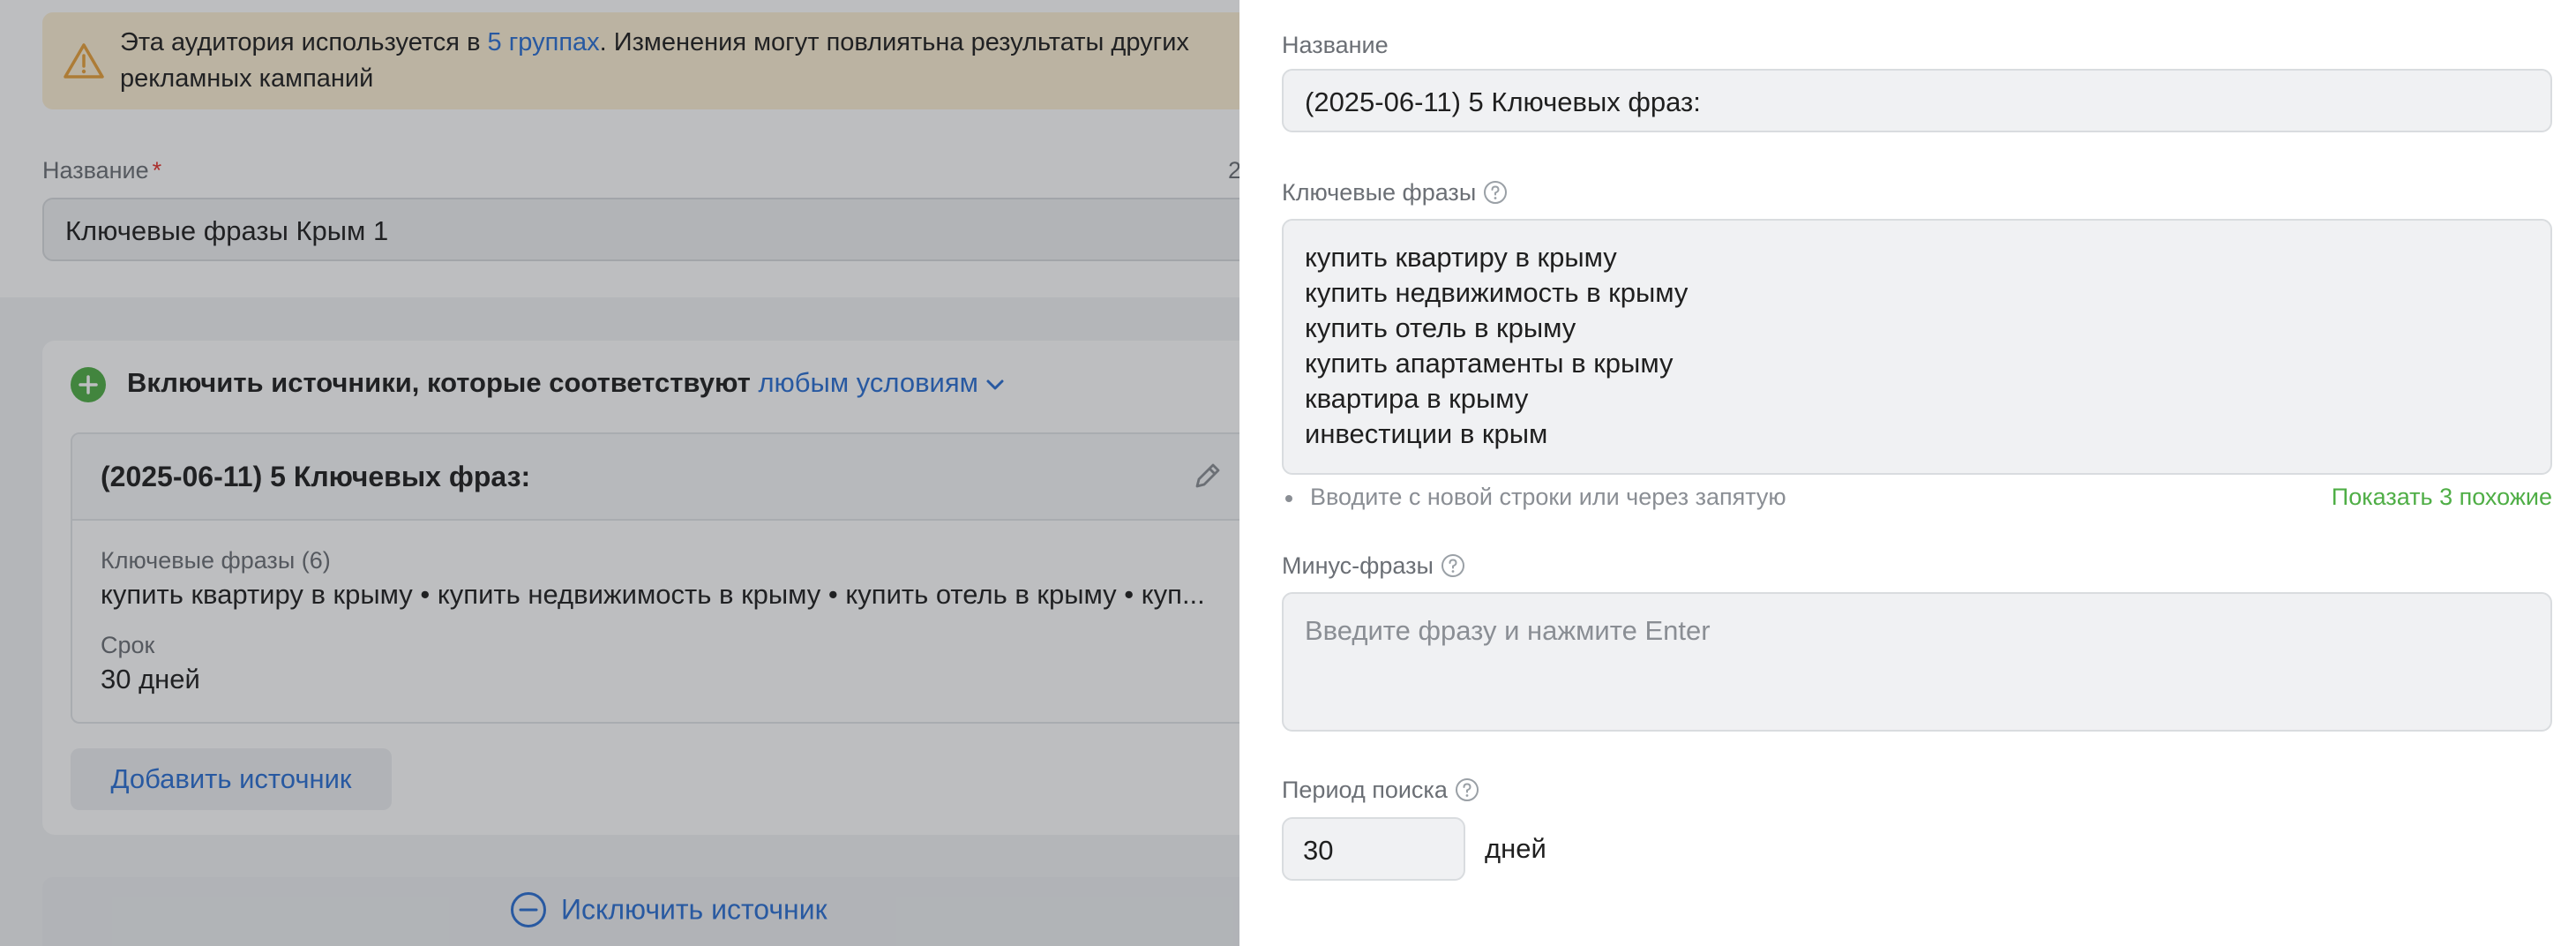 The width and height of the screenshot is (2576, 946). What do you see at coordinates (1917, 100) in the screenshot?
I see `source-name-input: (2025-06-11) 5 Ключевых фраз:` at bounding box center [1917, 100].